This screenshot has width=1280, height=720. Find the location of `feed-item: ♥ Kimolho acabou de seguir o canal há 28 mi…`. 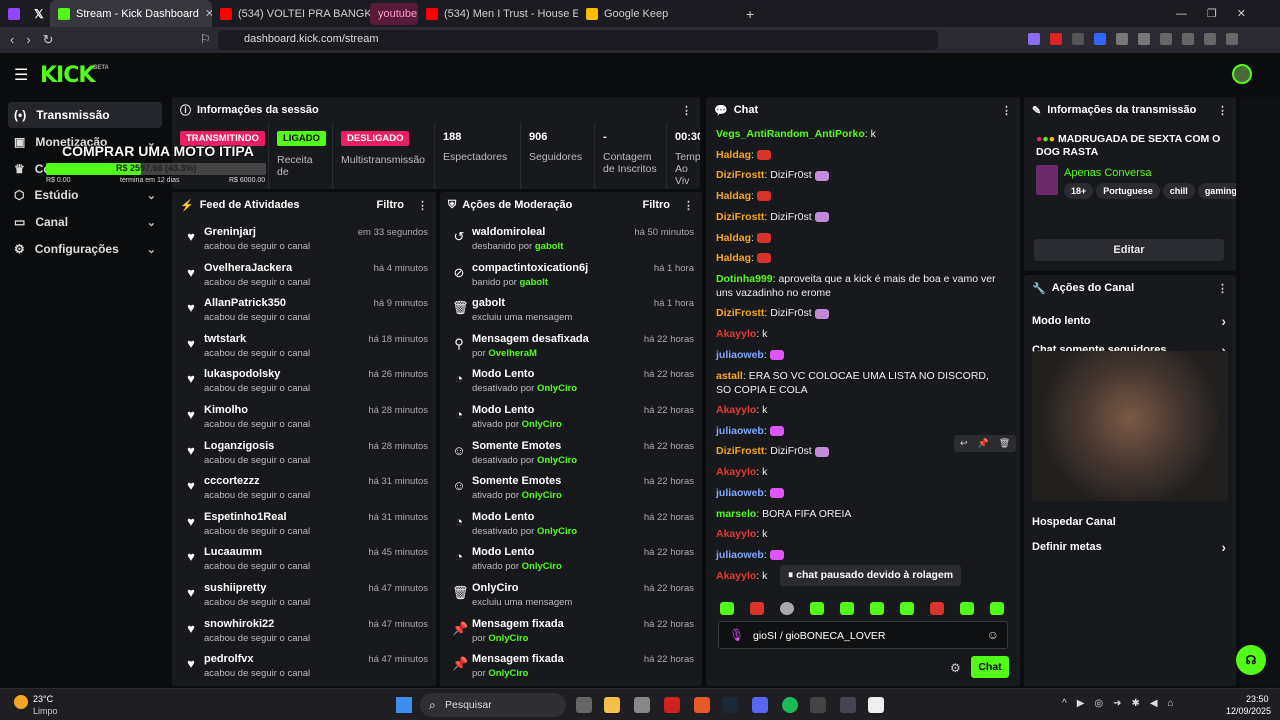

feed-item: ♥ Kimolho acabou de seguir o canal há 28 mi… is located at coordinates (305, 420).